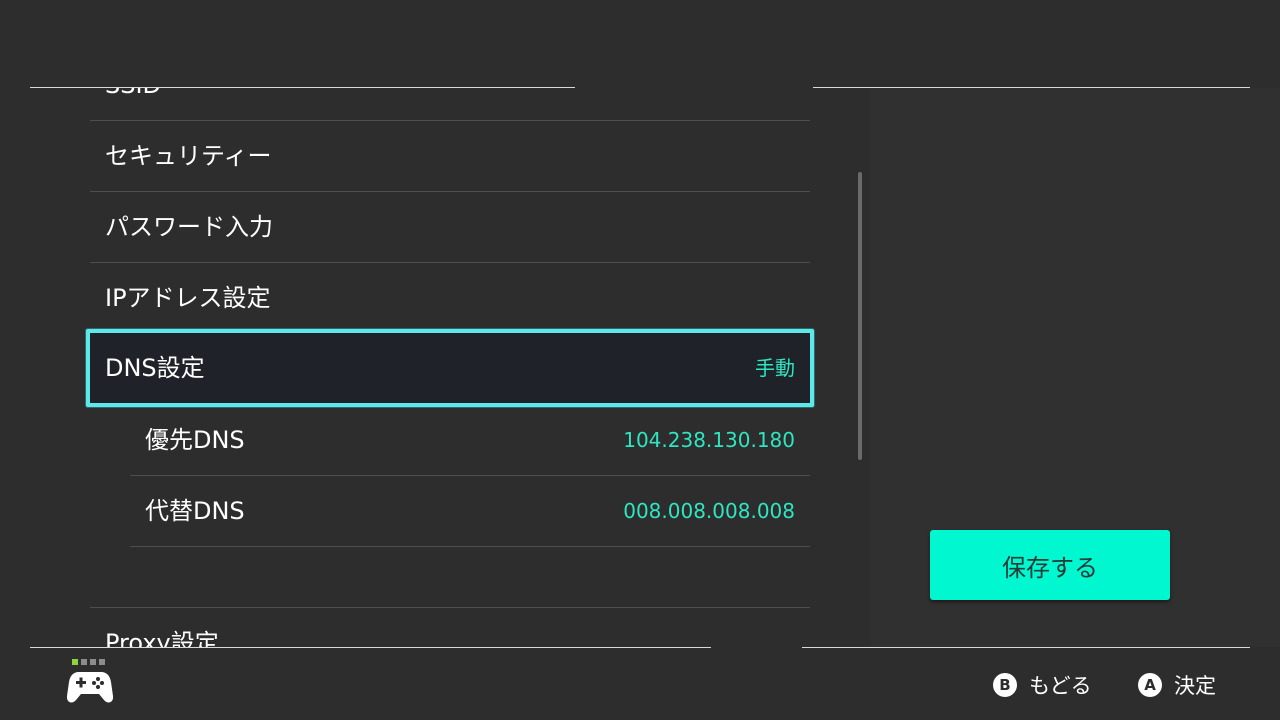 The width and height of the screenshot is (1280, 720). I want to click on back-label: もどる, so click(1060, 686).